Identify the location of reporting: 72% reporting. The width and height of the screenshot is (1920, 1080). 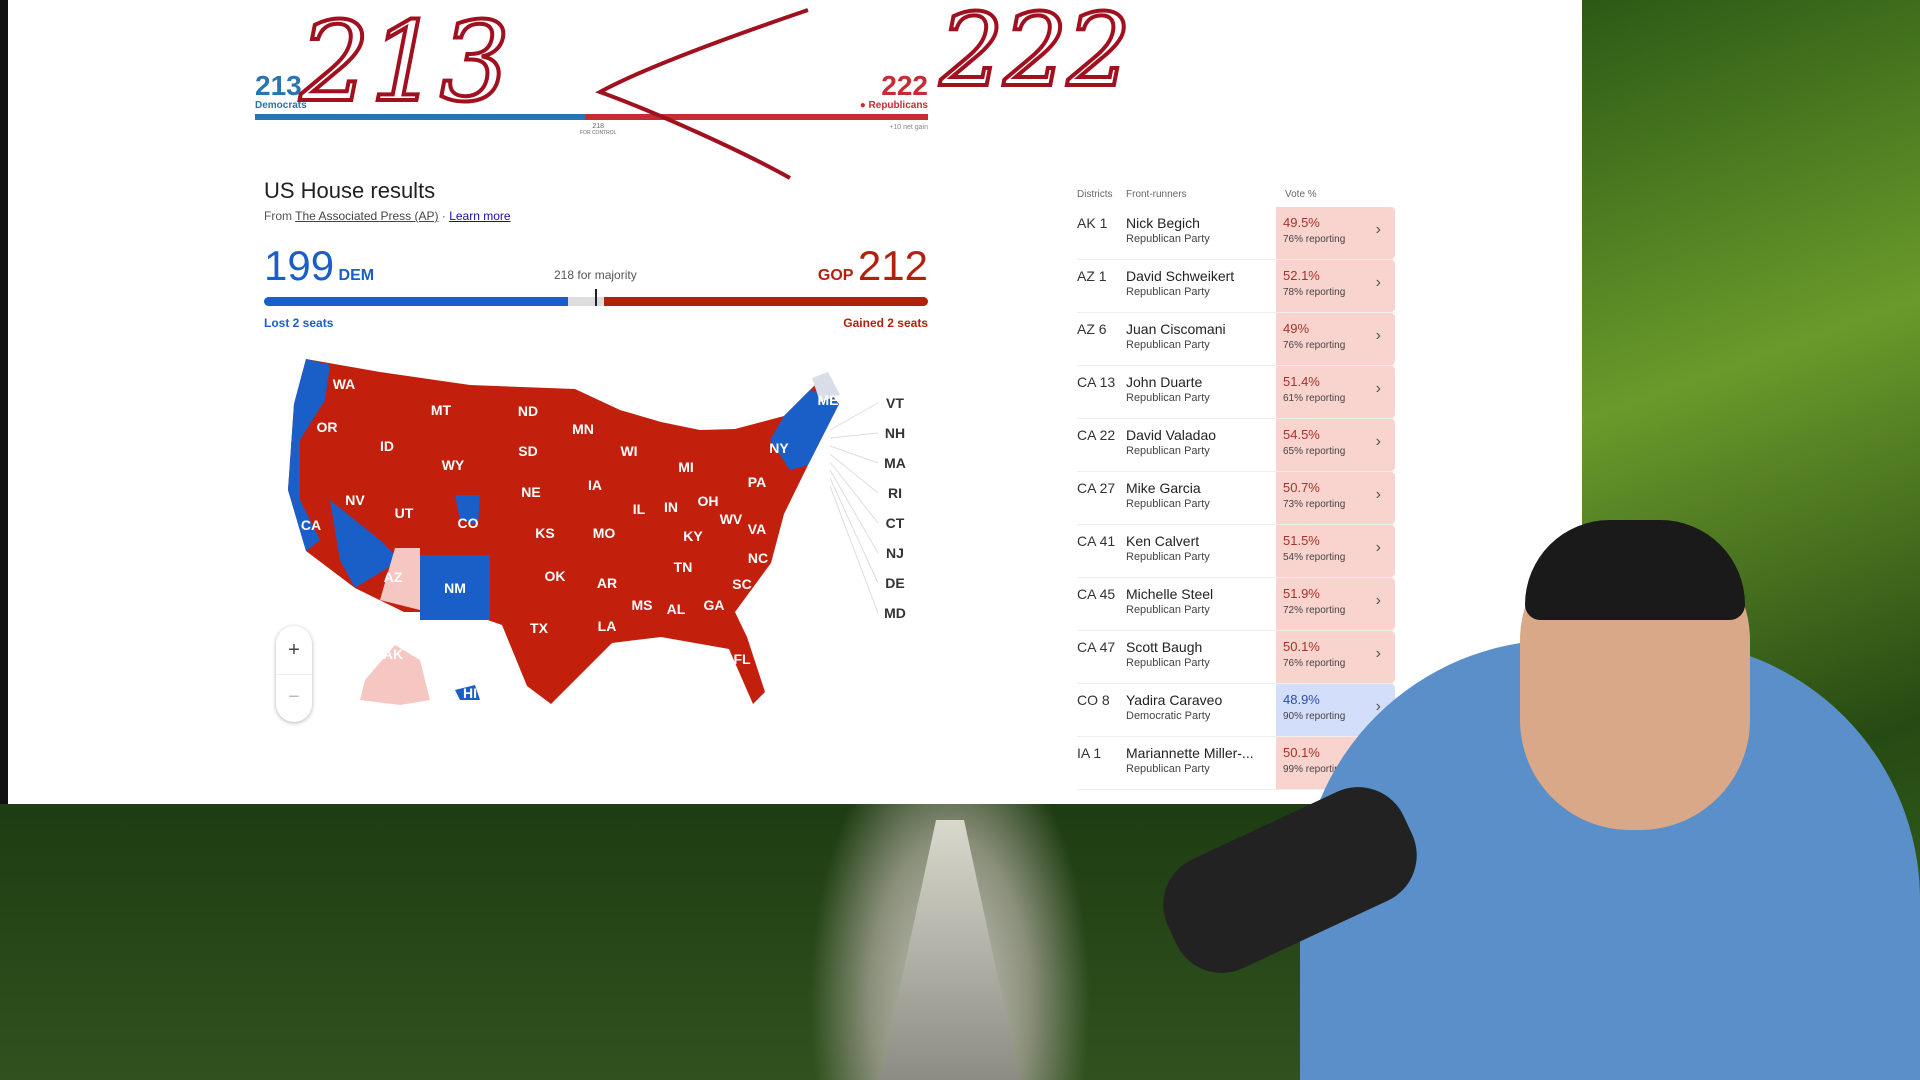
(1314, 610).